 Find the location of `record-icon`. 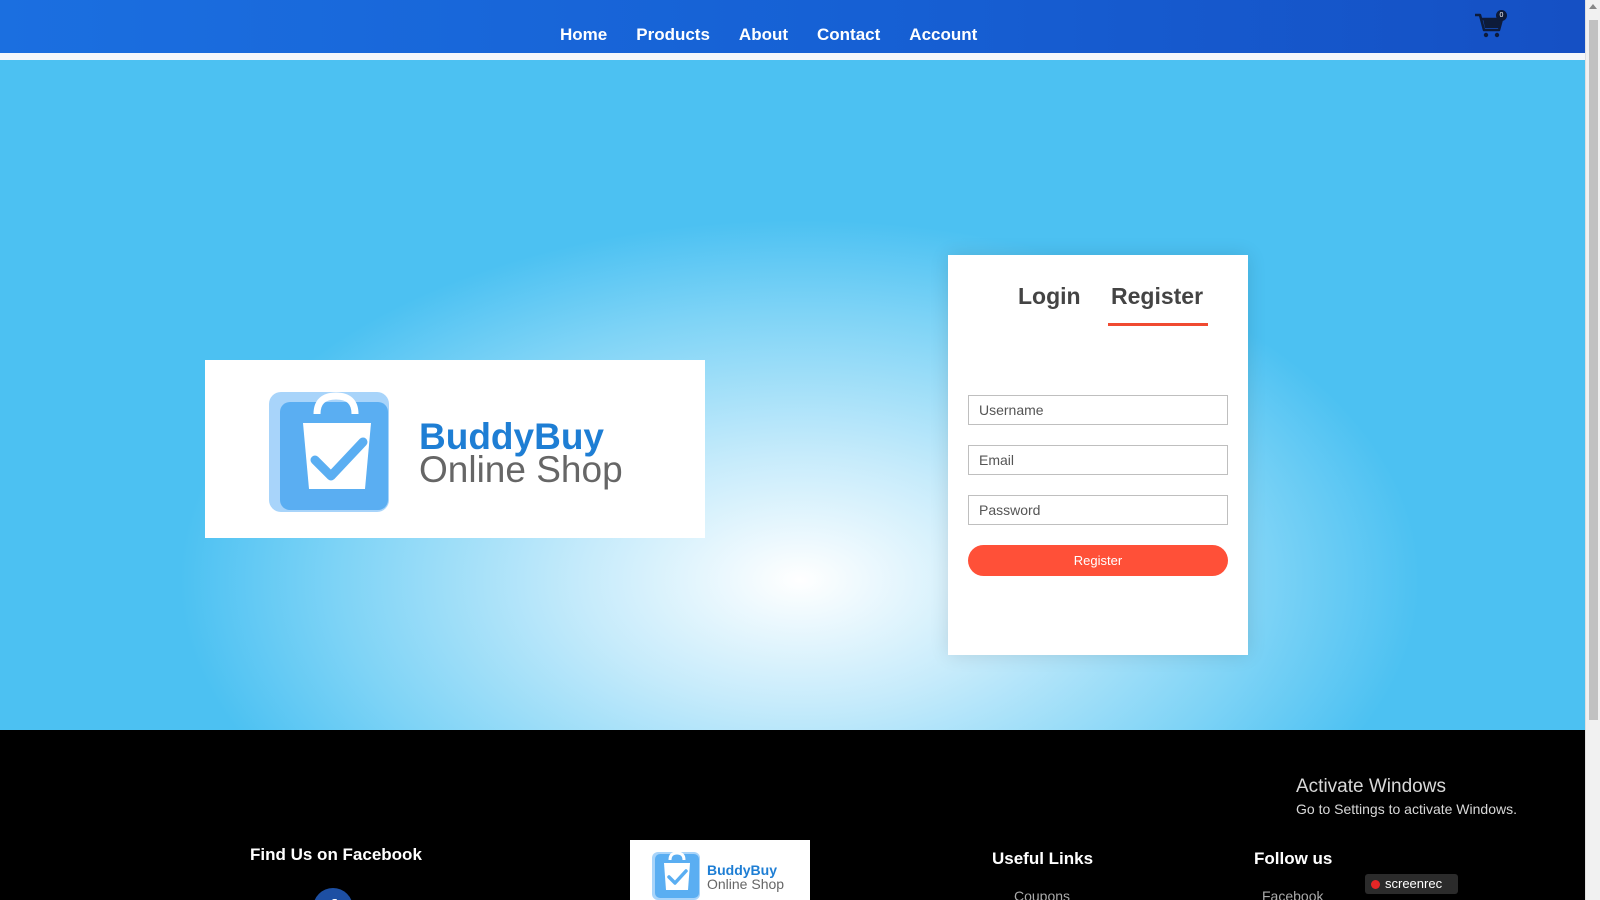

record-icon is located at coordinates (1375, 884).